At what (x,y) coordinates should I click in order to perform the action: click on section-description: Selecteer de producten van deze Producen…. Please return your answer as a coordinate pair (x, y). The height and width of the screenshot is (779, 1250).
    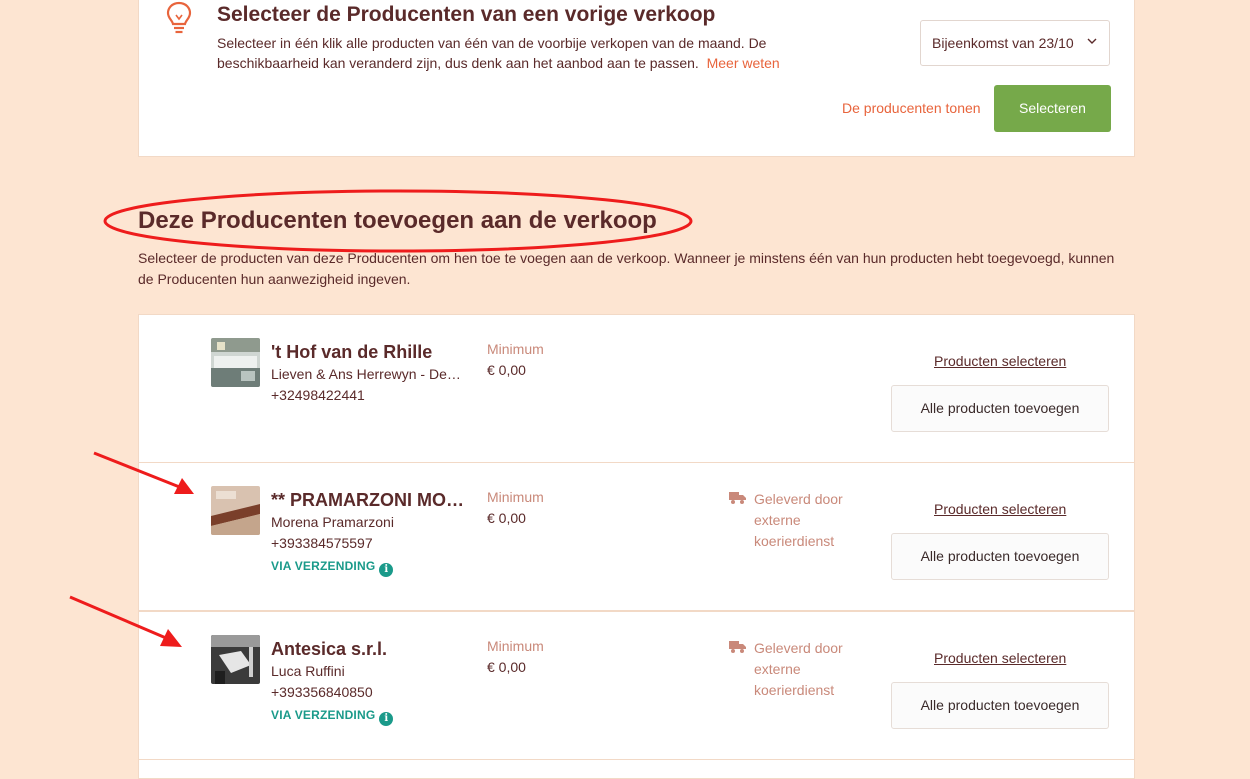
    Looking at the image, I should click on (626, 268).